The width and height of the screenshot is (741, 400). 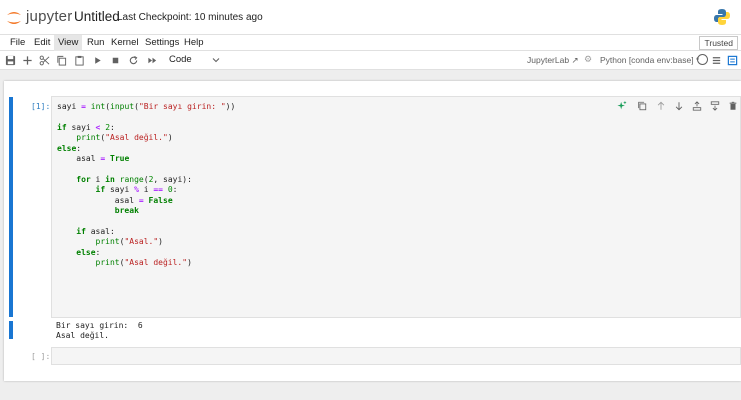 I want to click on menu-help: Help, so click(x=194, y=43).